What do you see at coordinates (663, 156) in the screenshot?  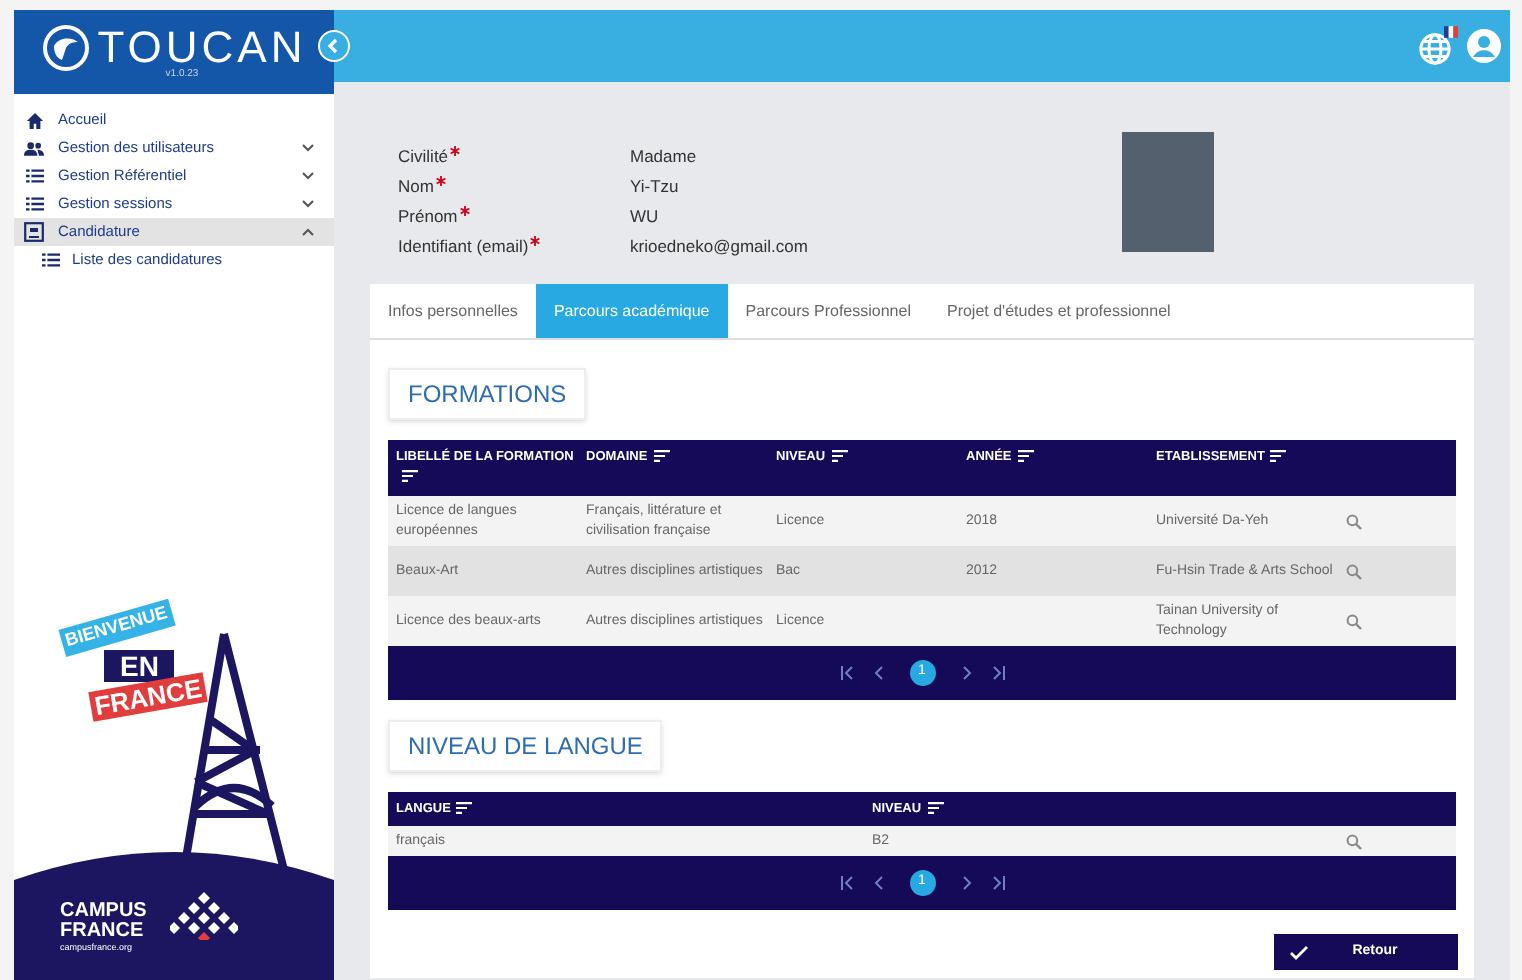 I see `field-value: Madame` at bounding box center [663, 156].